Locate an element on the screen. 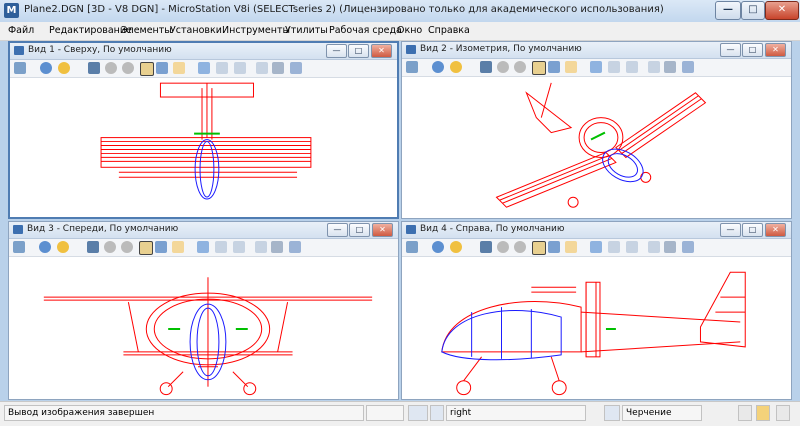 The height and width of the screenshot is (426, 800). menu-workspace: Рабочая среда is located at coordinates (365, 30).